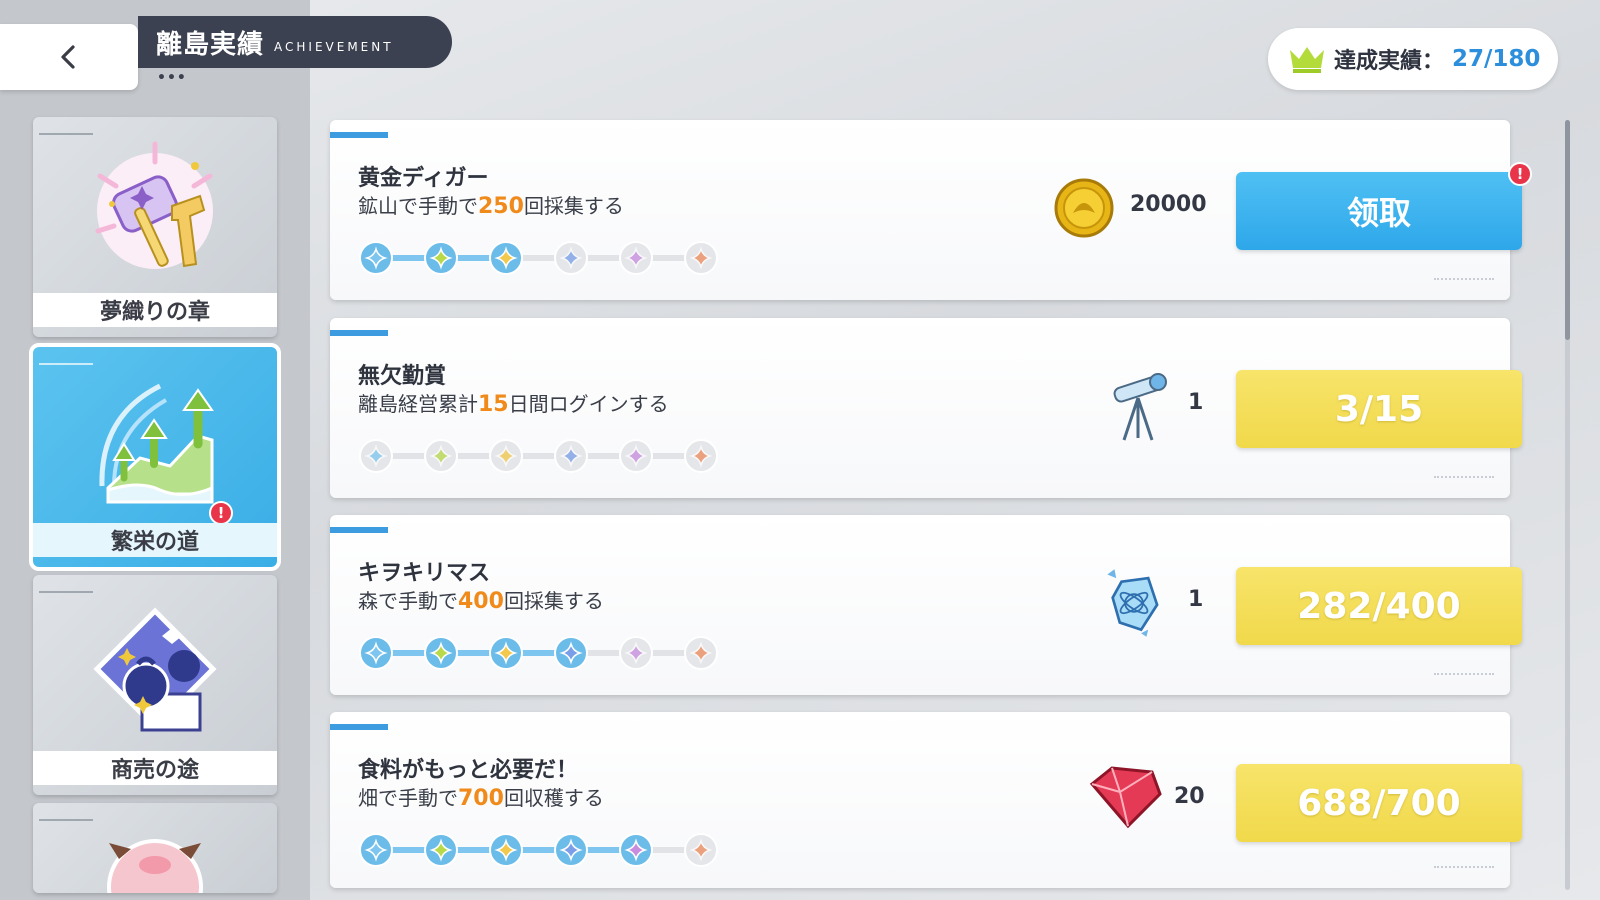  I want to click on scrollbar, so click(1567, 505).